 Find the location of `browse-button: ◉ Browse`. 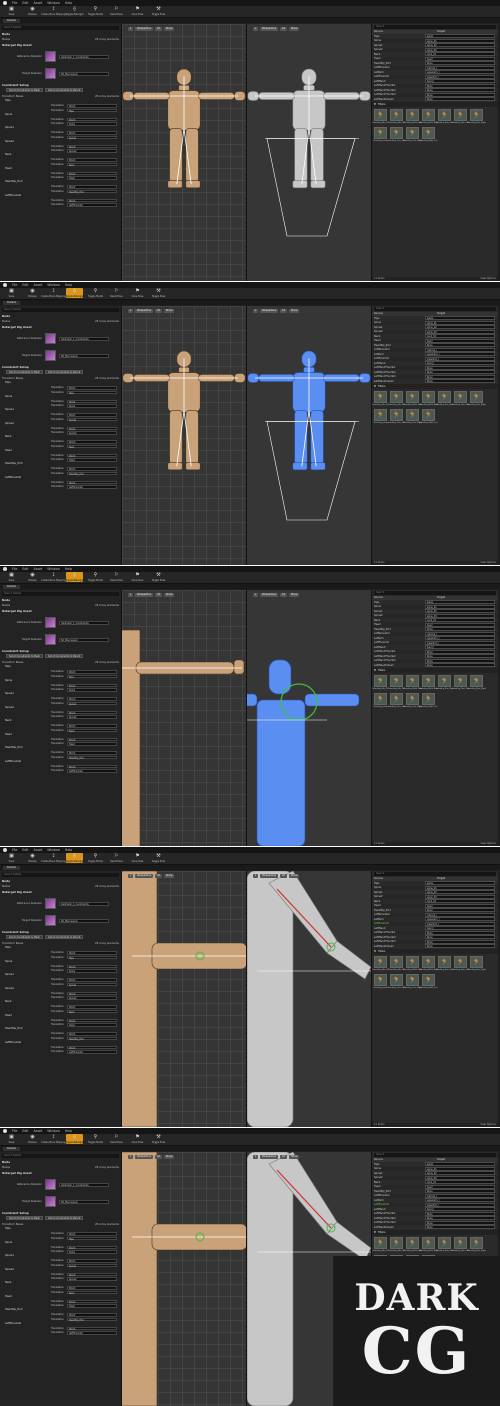

browse-button: ◉ Browse is located at coordinates (32, 293).